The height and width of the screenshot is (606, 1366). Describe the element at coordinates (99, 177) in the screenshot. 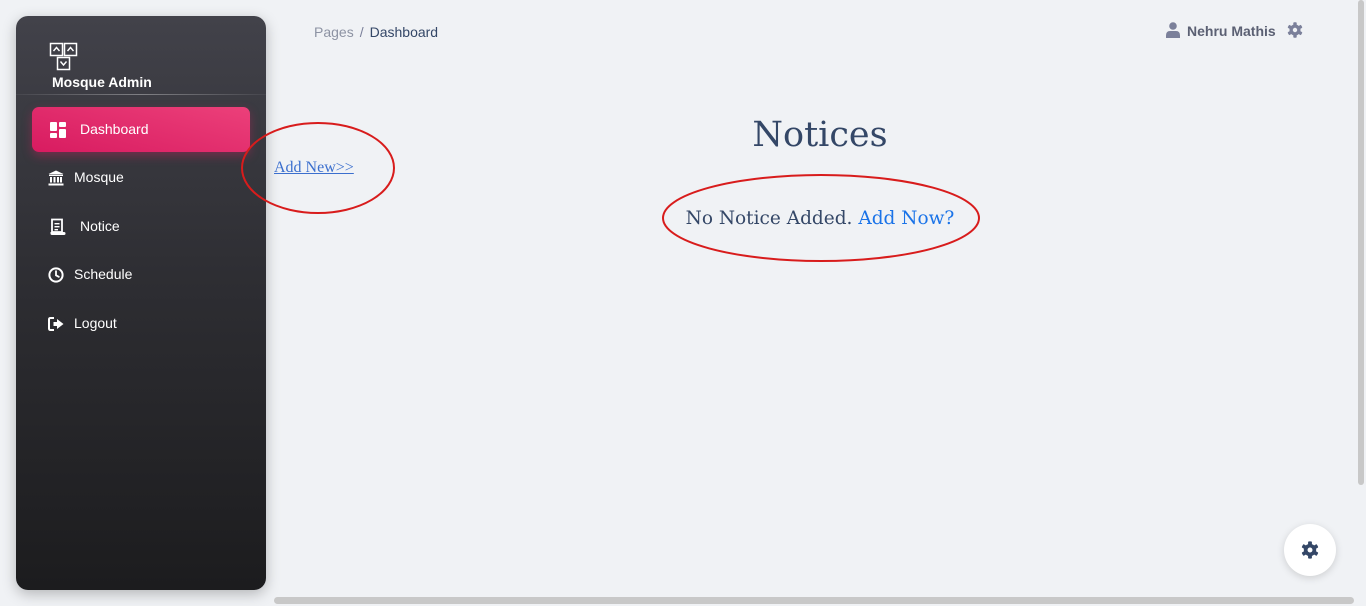

I see `sidebar-item-label: Mosque` at that location.